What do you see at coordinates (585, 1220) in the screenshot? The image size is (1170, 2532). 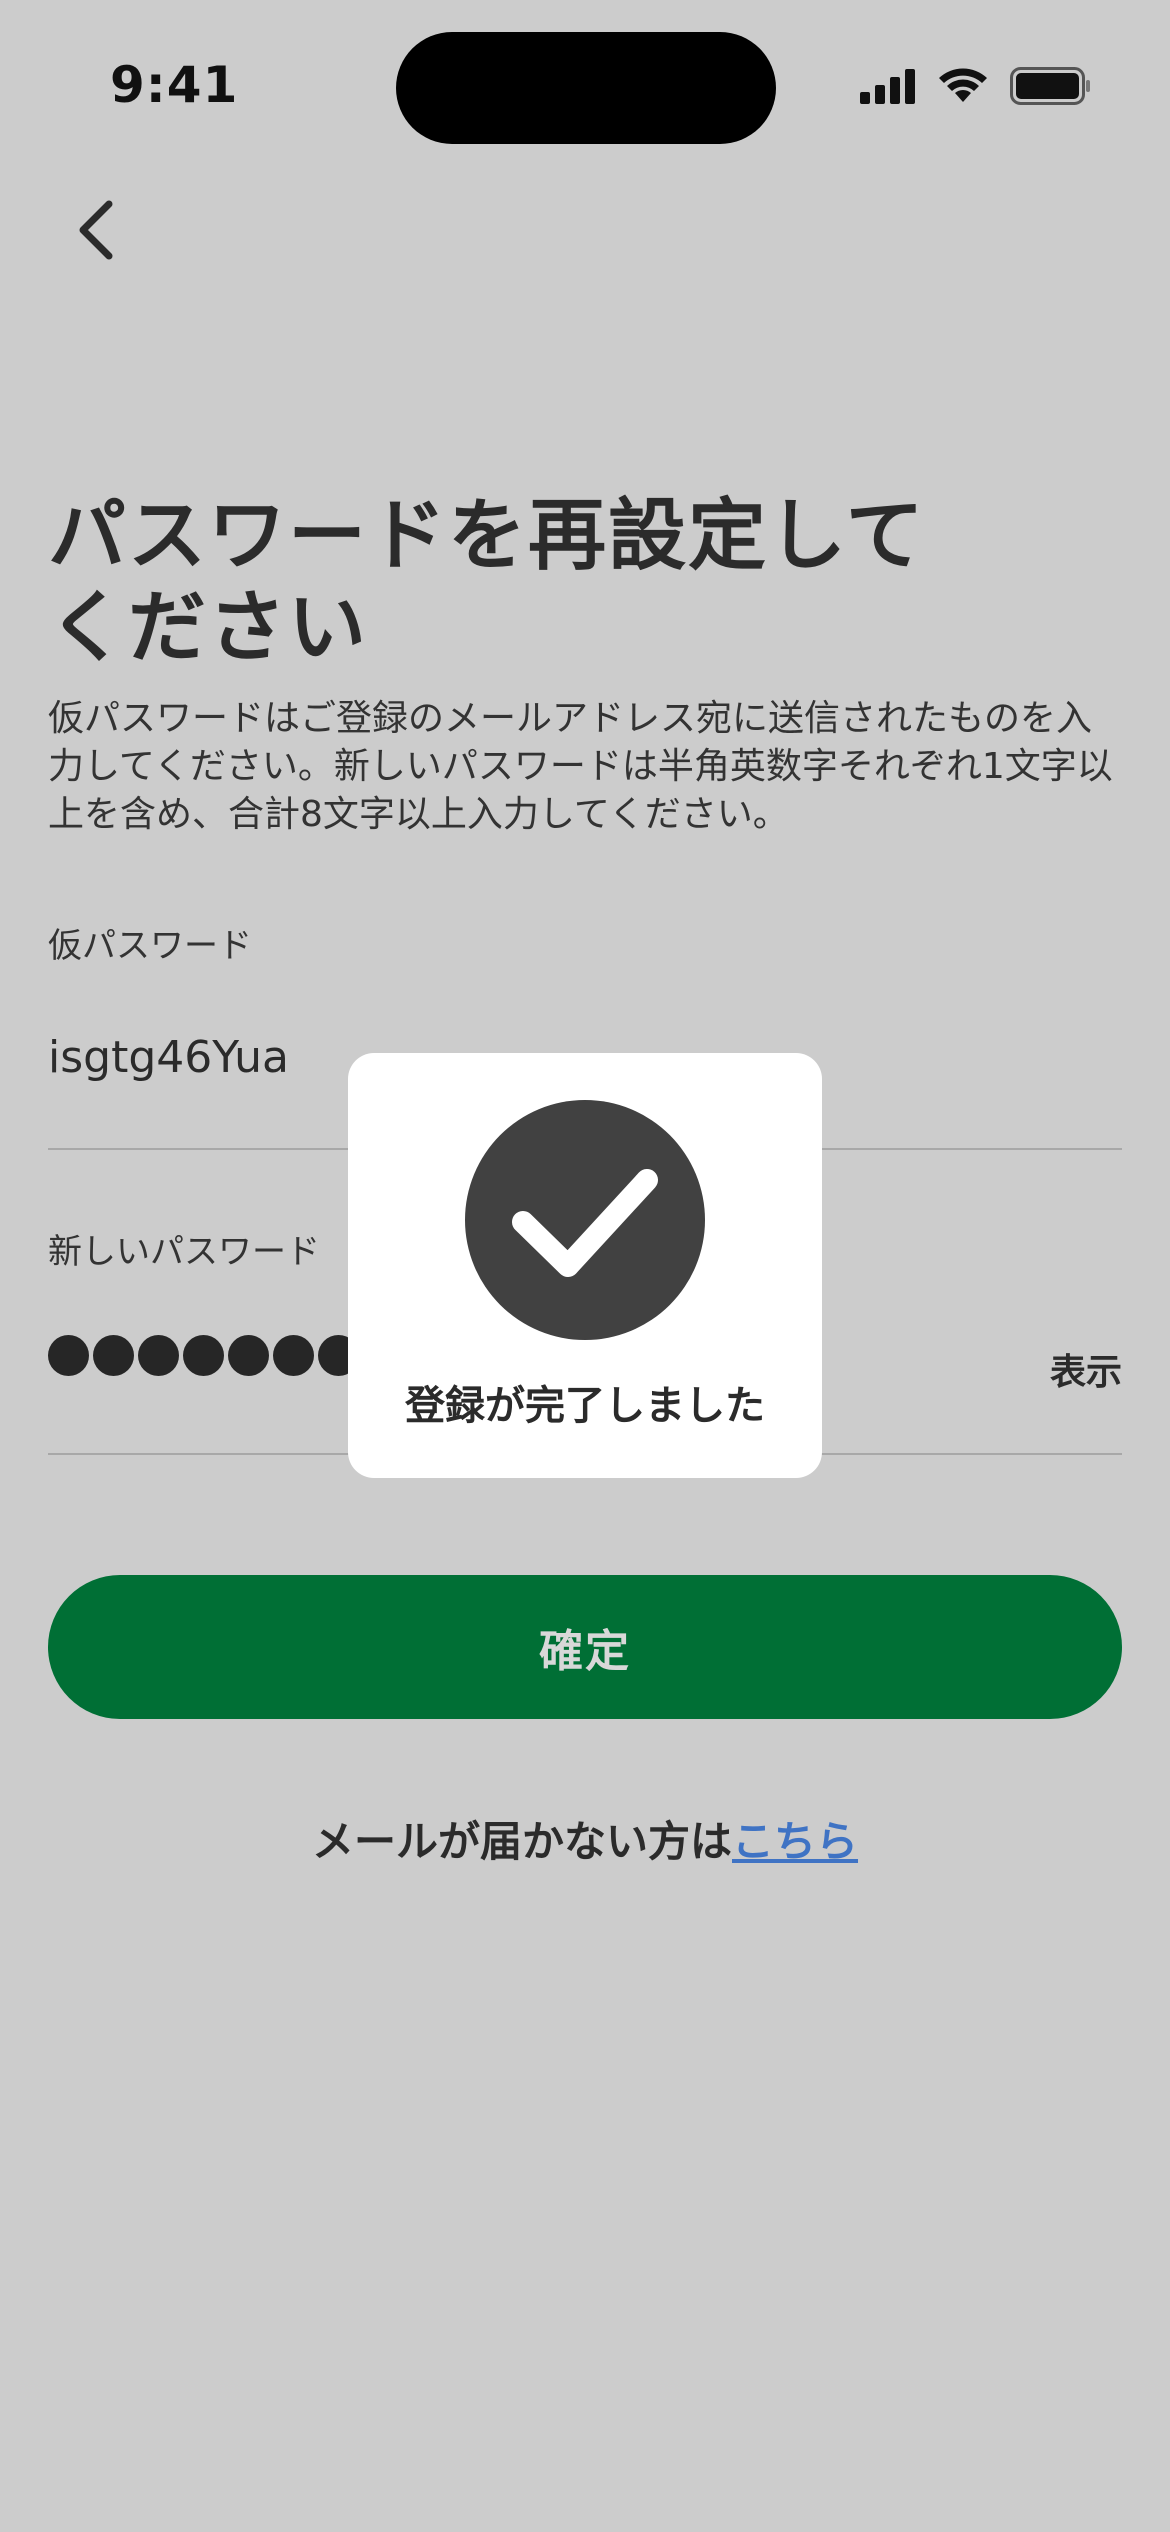 I see `checkmark-icon` at bounding box center [585, 1220].